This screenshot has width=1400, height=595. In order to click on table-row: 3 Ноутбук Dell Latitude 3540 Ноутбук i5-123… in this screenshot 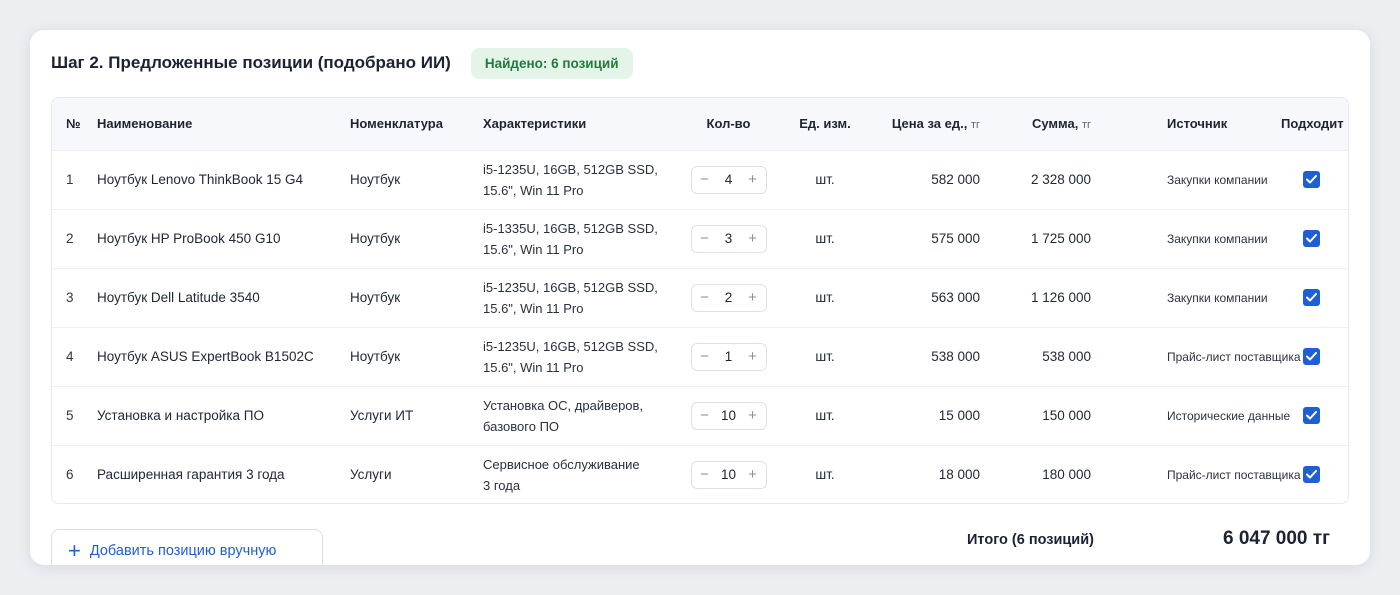, I will do `click(700, 297)`.